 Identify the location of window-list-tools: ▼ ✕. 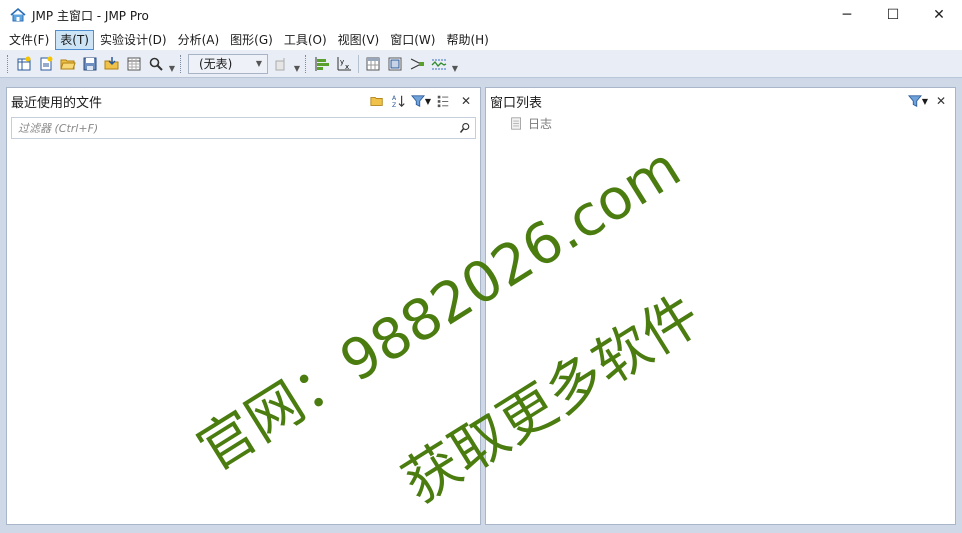
(931, 101).